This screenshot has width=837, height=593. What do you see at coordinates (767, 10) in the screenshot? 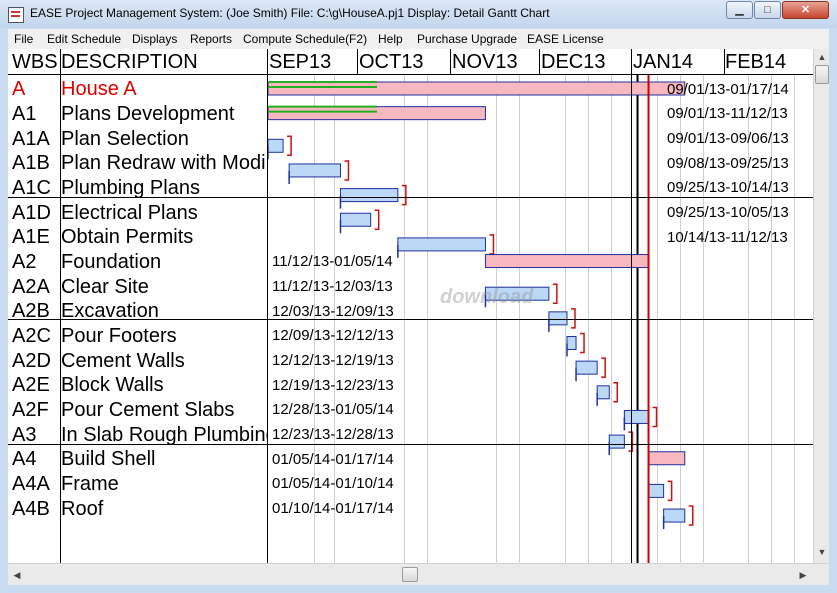
I see `maximize-button: □` at bounding box center [767, 10].